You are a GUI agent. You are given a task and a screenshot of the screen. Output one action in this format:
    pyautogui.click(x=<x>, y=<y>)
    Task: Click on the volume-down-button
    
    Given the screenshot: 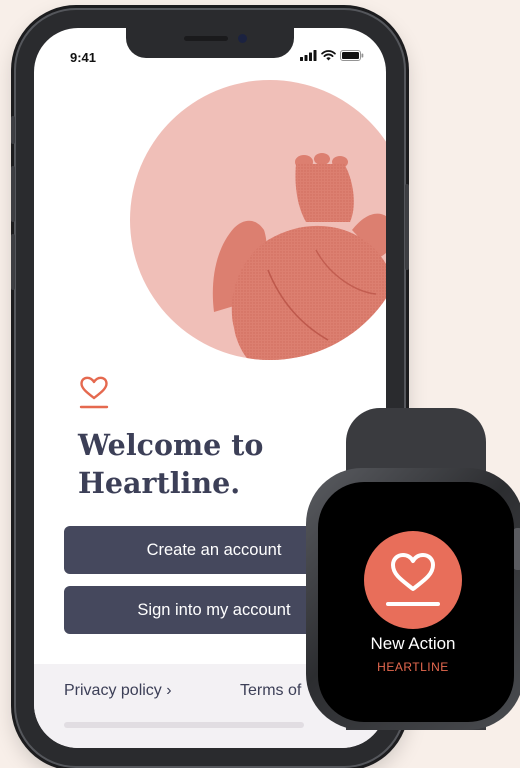 What is the action you would take?
    pyautogui.click(x=13, y=262)
    